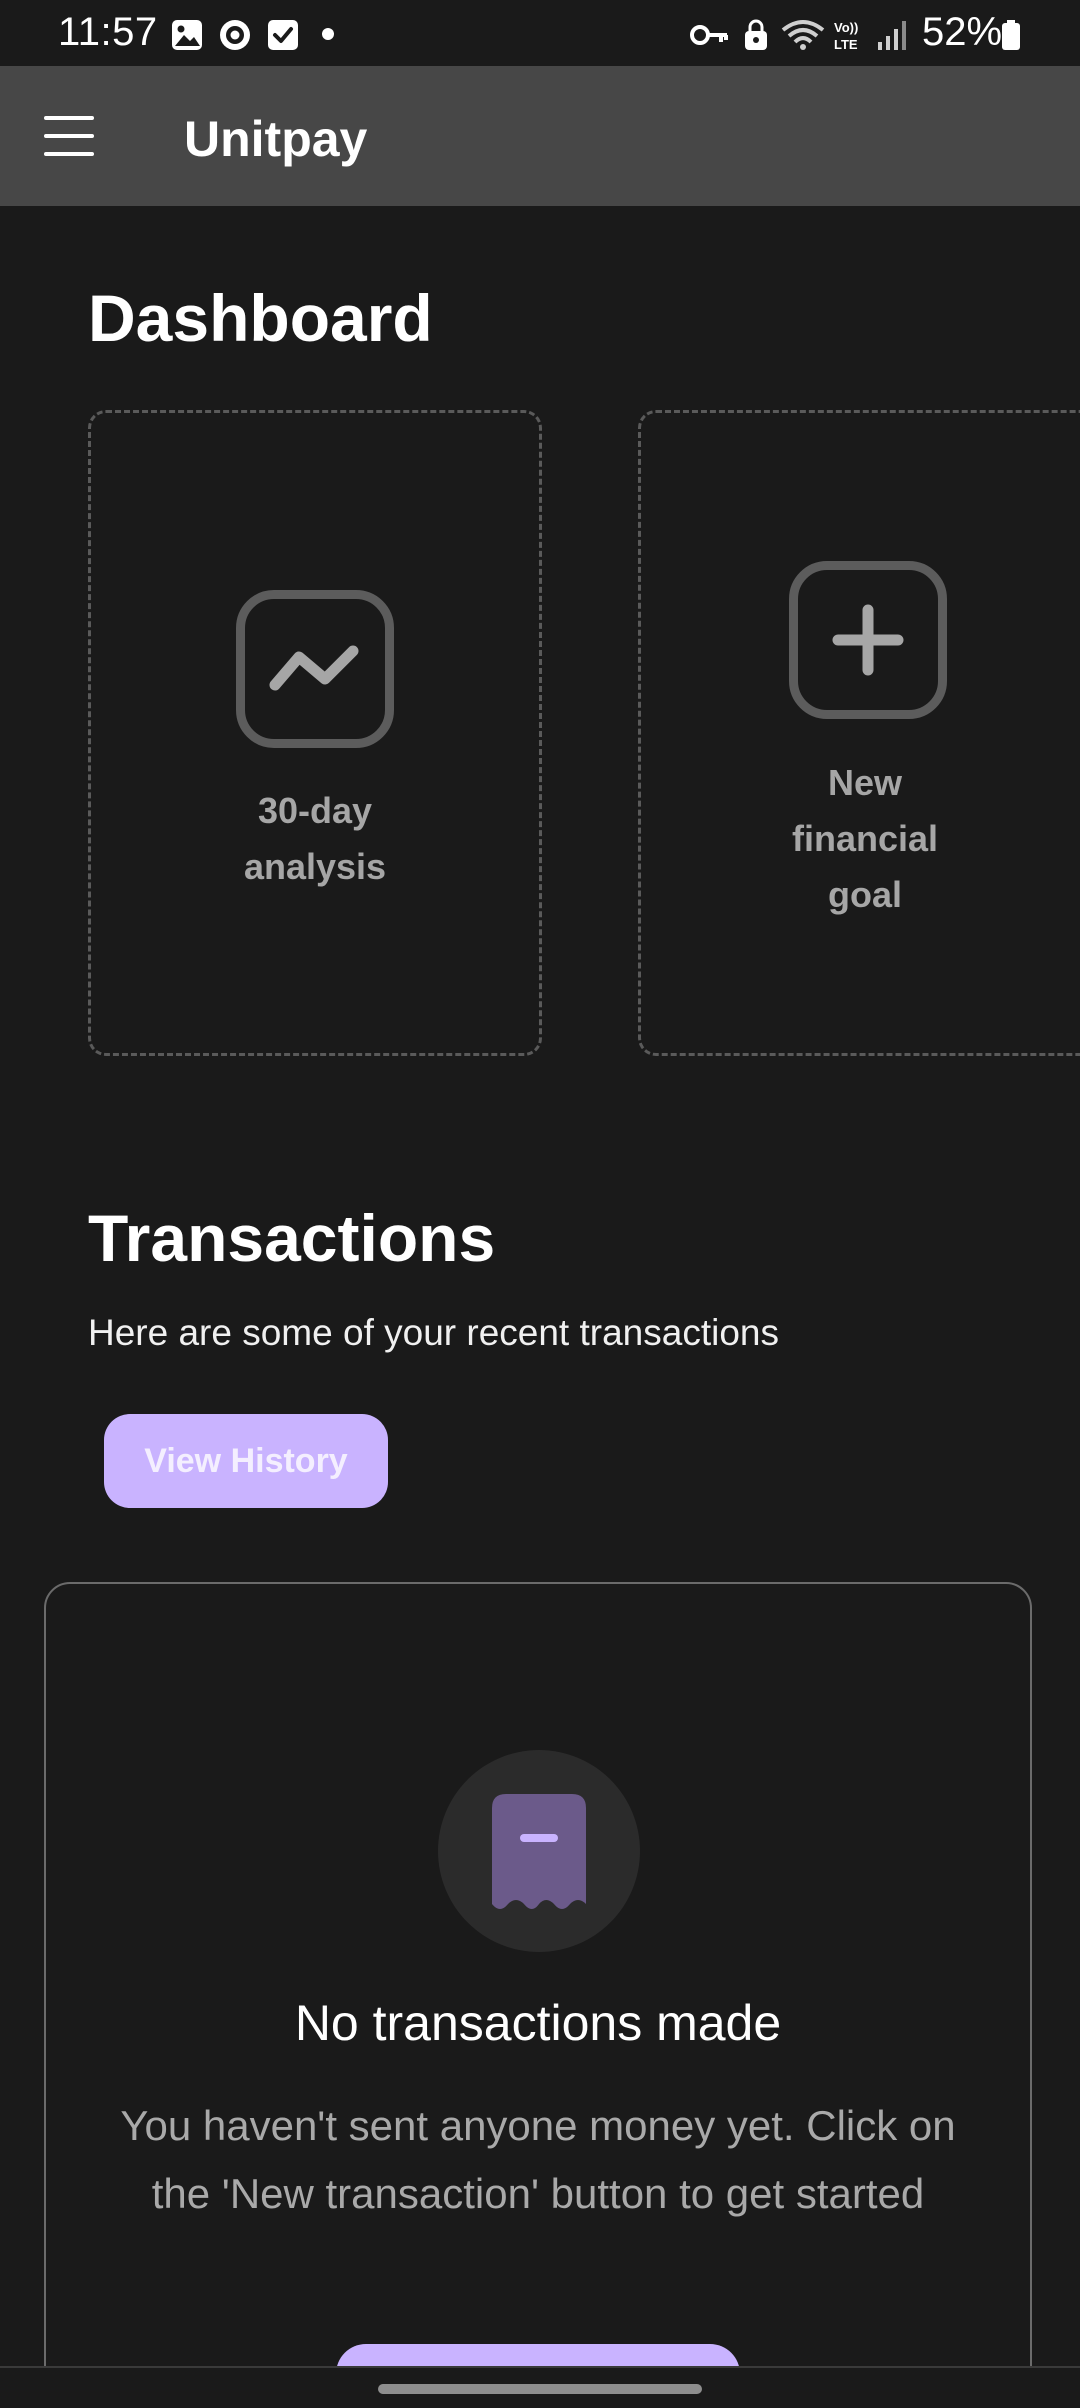 The image size is (1080, 2408). I want to click on battery-percentage: 52%, so click(962, 32).